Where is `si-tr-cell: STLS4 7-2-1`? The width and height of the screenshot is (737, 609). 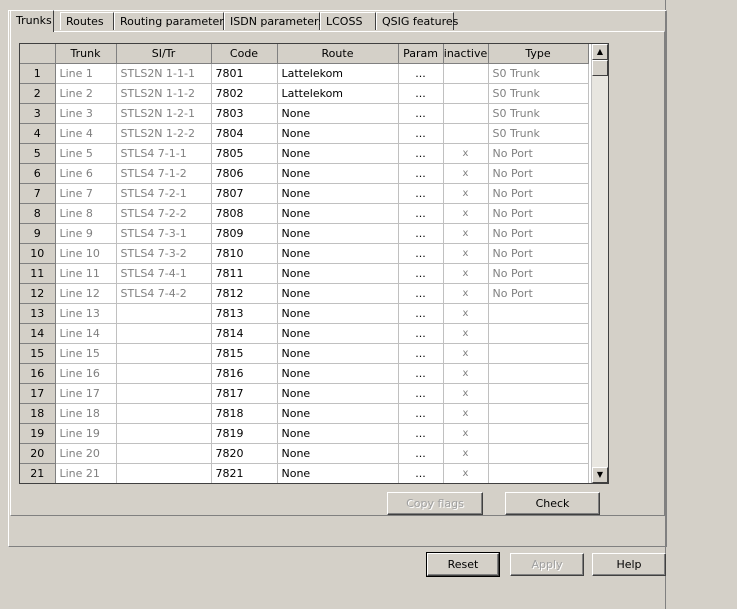
si-tr-cell: STLS4 7-2-1 is located at coordinates (164, 193).